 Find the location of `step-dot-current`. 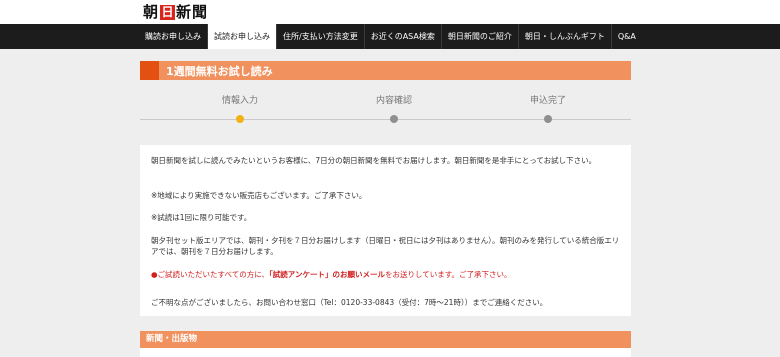

step-dot-current is located at coordinates (240, 119).